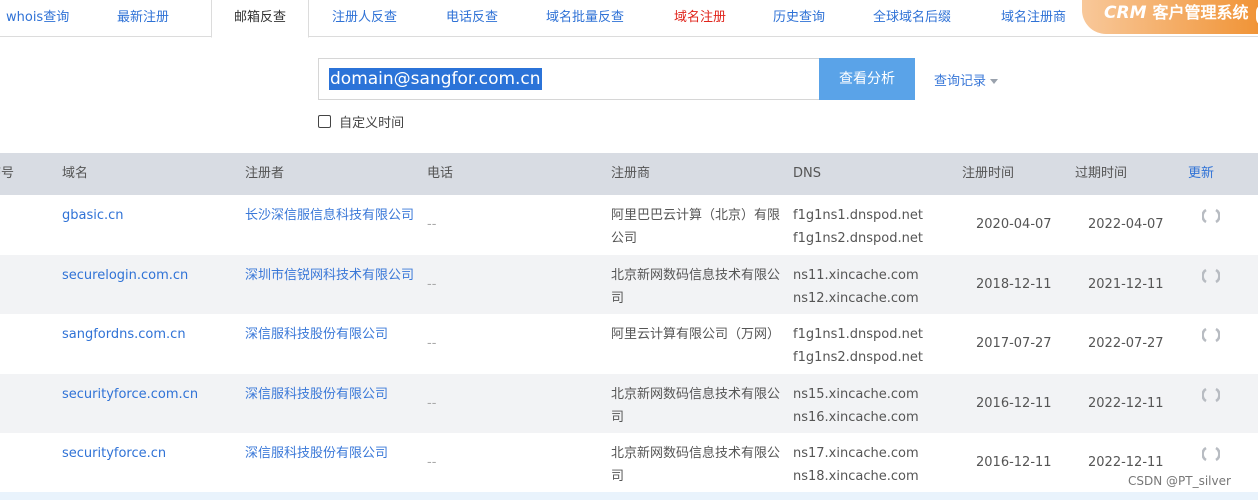 This screenshot has width=1258, height=500. I want to click on tab-latest-registrations: 最新注册, so click(143, 18).